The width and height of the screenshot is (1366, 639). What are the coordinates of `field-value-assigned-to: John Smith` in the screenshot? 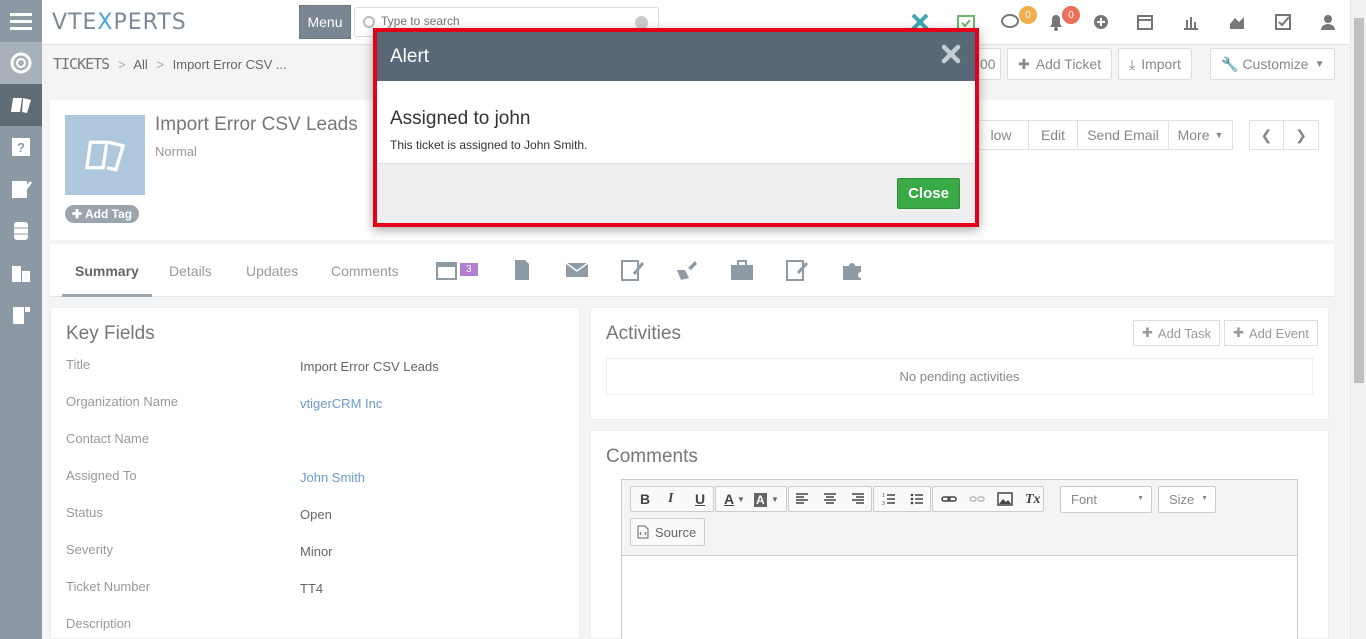 It's located at (332, 477).